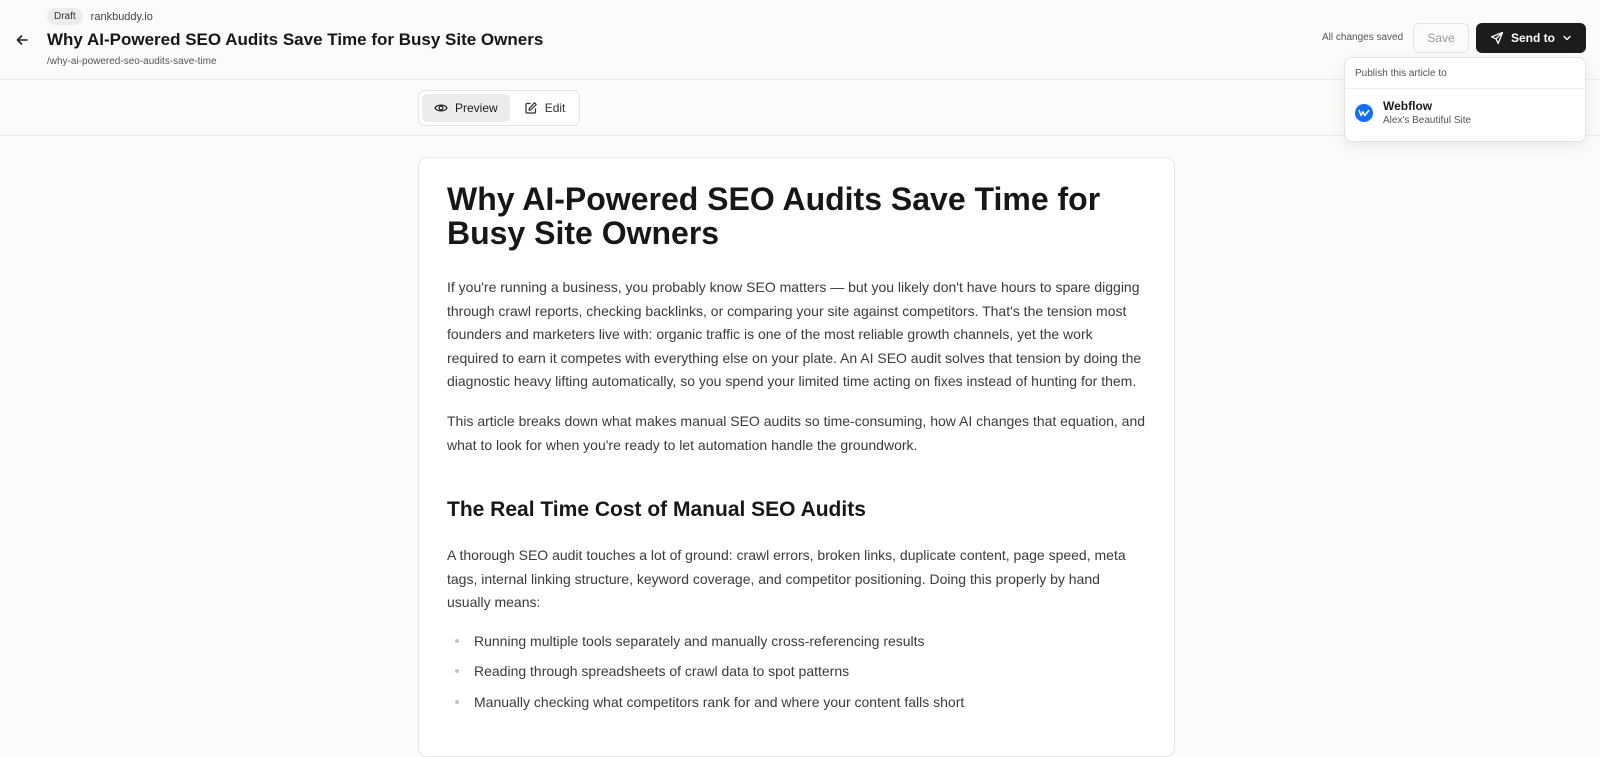 The width and height of the screenshot is (1600, 757). Describe the element at coordinates (1465, 113) in the screenshot. I see `publish-option-webflow: Webflow Alex's Beautiful Site` at that location.